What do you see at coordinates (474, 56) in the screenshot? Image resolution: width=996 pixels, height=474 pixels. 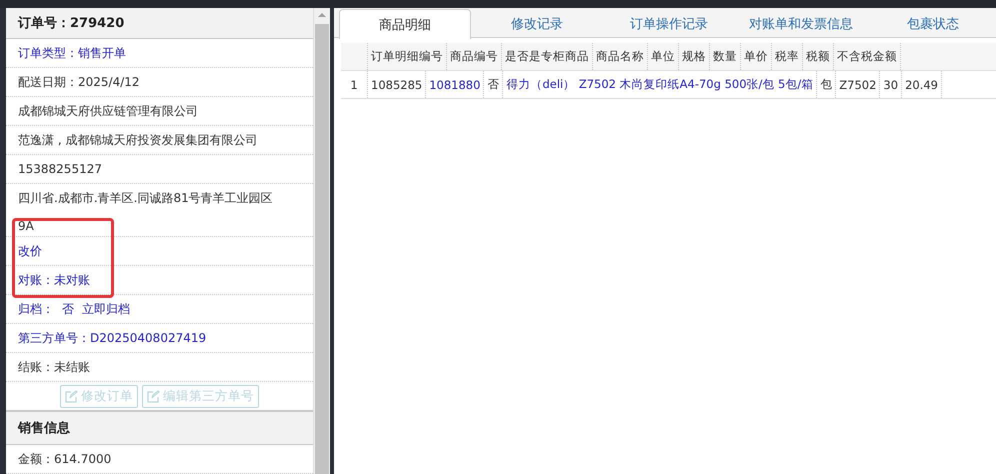 I see `column-header: 商品编号` at bounding box center [474, 56].